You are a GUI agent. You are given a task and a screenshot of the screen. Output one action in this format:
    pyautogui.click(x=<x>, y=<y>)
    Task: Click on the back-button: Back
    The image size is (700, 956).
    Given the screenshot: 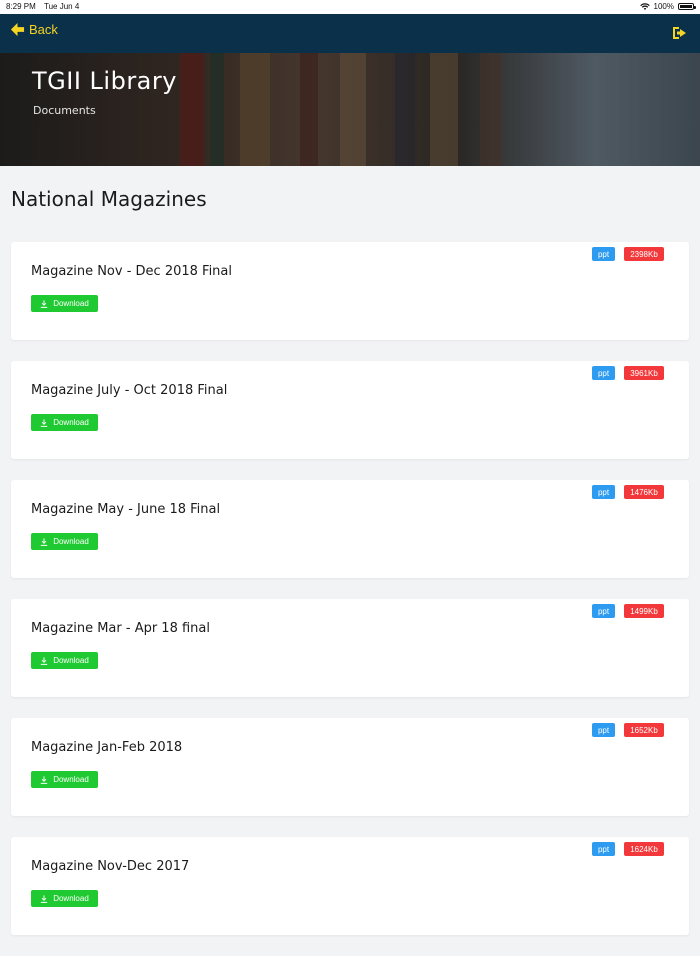 What is the action you would take?
    pyautogui.click(x=34, y=29)
    